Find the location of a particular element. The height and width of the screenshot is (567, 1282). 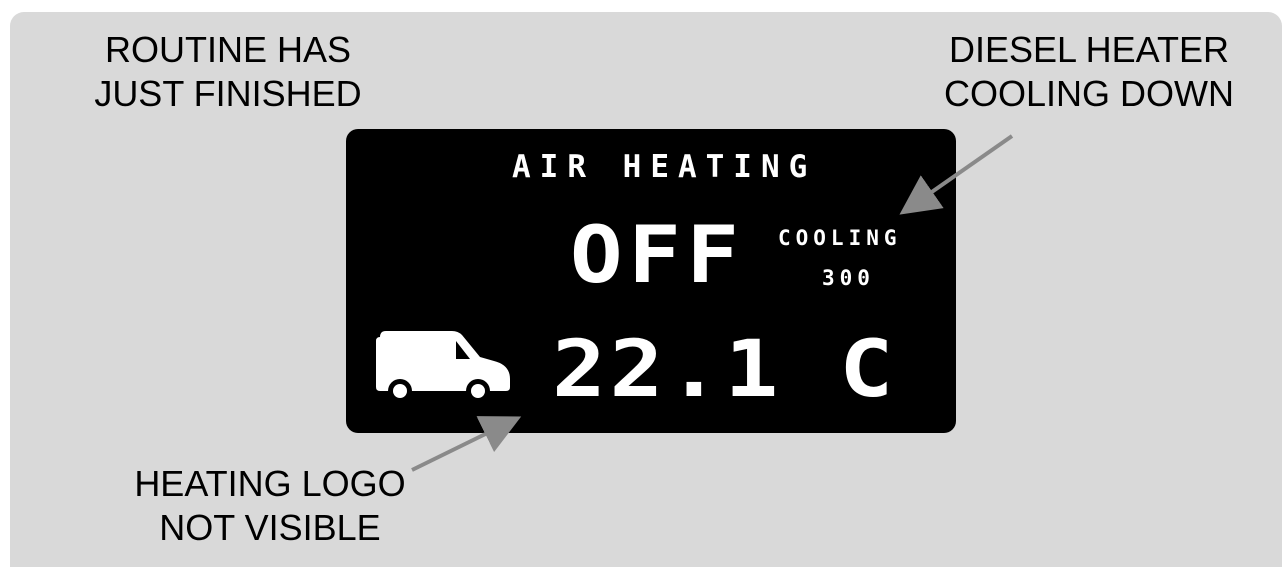

callout-routine-finished: ROUTINE HAS JUST FINISHED is located at coordinates (228, 72).